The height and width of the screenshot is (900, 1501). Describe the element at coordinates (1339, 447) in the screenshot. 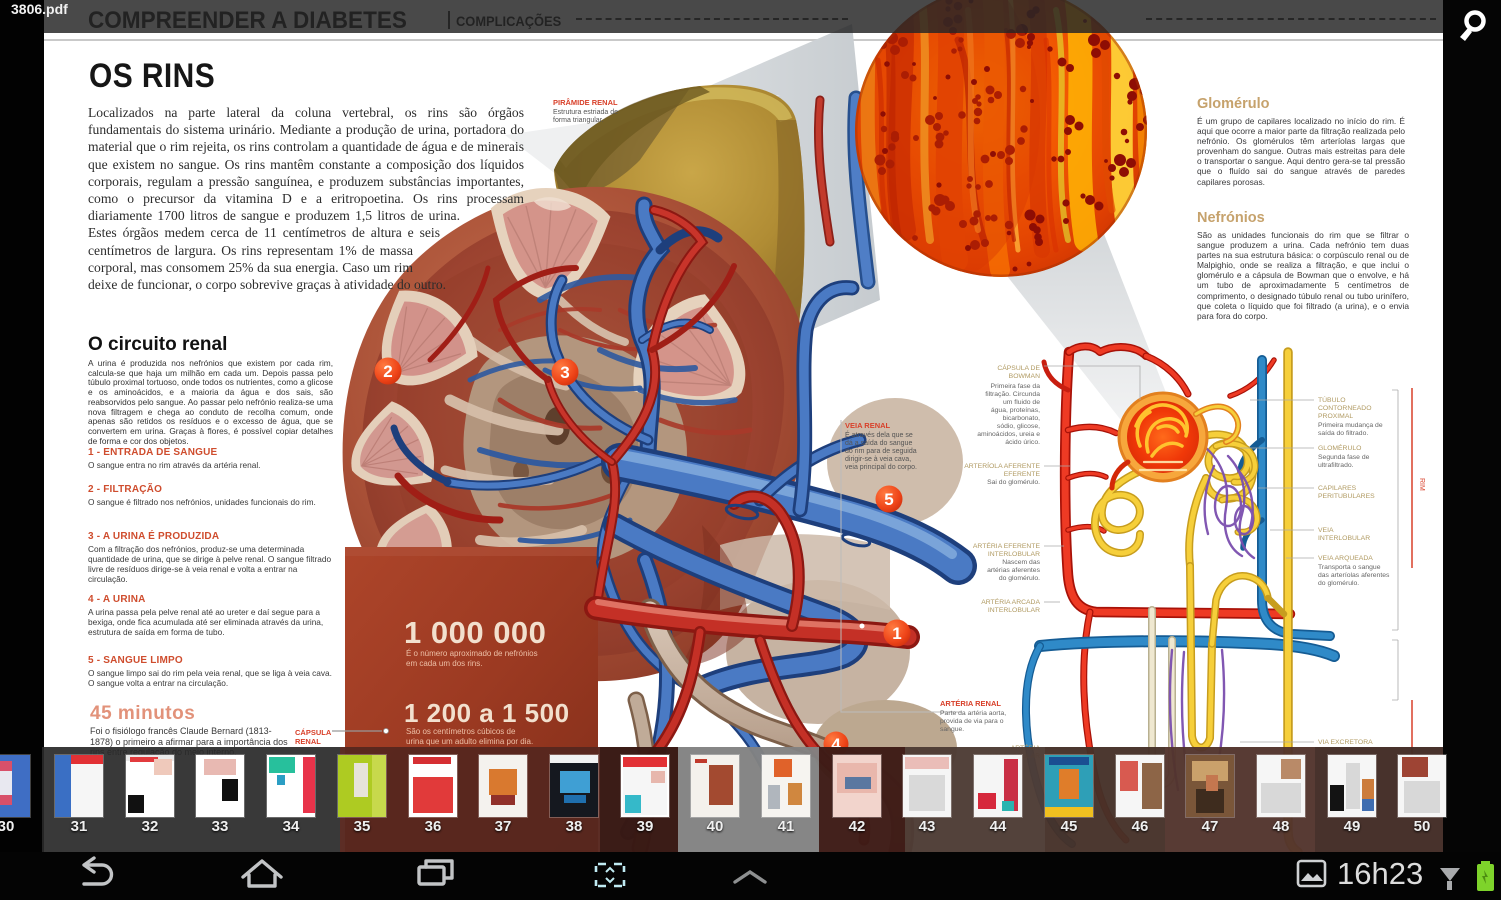

I see `svg-text: GLOMÉRULO` at that location.